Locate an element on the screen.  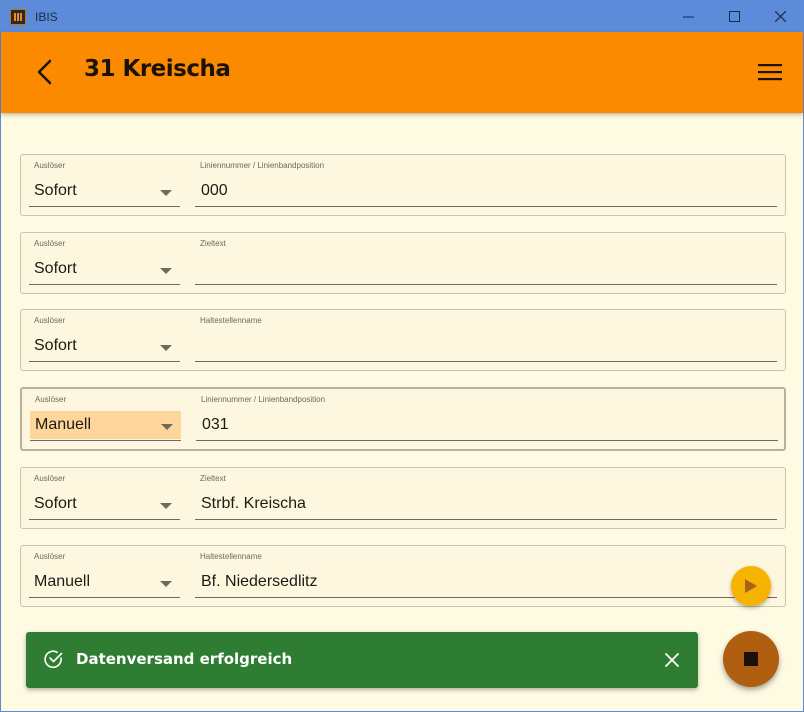
stop-icon is located at coordinates (751, 659).